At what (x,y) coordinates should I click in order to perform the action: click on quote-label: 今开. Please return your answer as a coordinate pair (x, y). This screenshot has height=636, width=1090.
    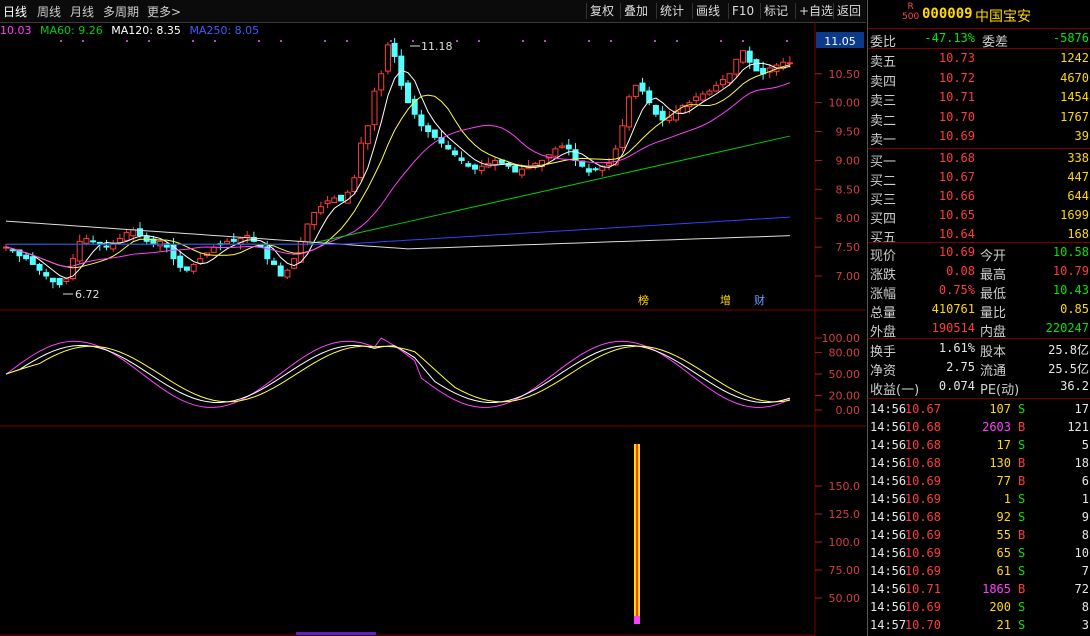
    Looking at the image, I should click on (993, 256).